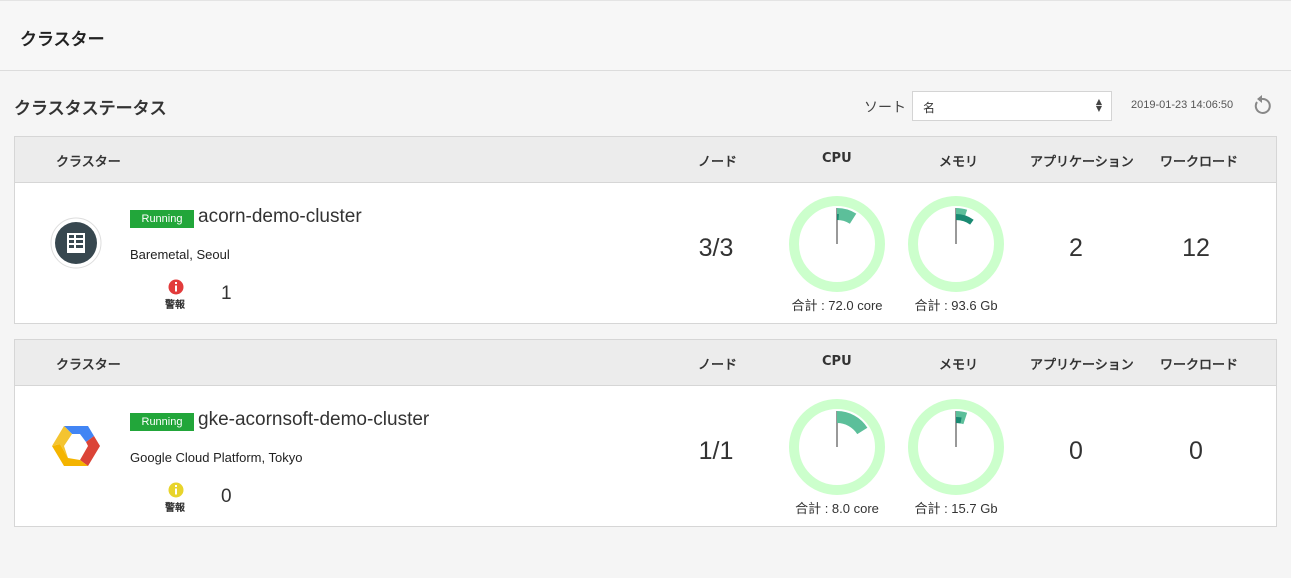 This screenshot has width=1291, height=578. What do you see at coordinates (313, 420) in the screenshot?
I see `cluster-name: gke-acornsoft-demo-cluster` at bounding box center [313, 420].